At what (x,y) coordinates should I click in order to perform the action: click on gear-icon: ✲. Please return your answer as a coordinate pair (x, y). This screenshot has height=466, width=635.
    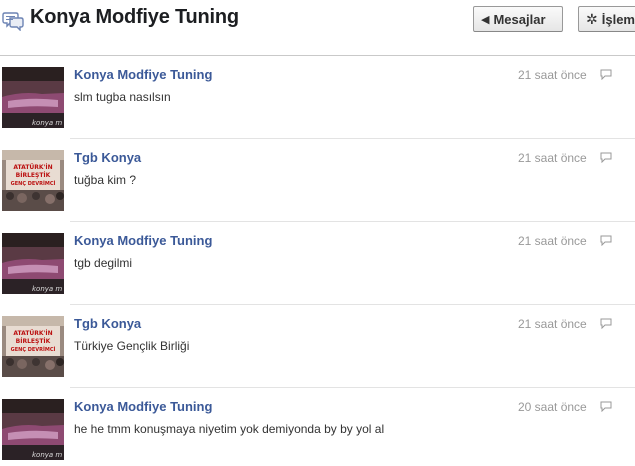
    Looking at the image, I should click on (592, 18).